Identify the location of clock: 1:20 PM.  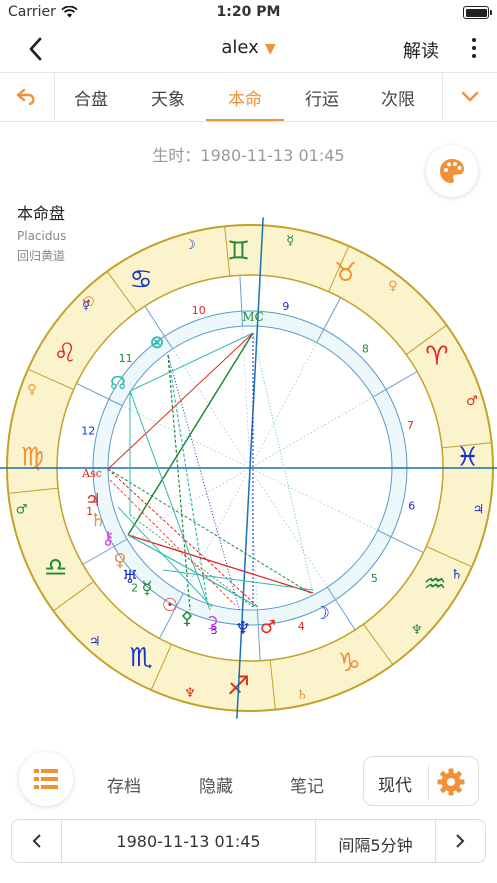
(248, 12).